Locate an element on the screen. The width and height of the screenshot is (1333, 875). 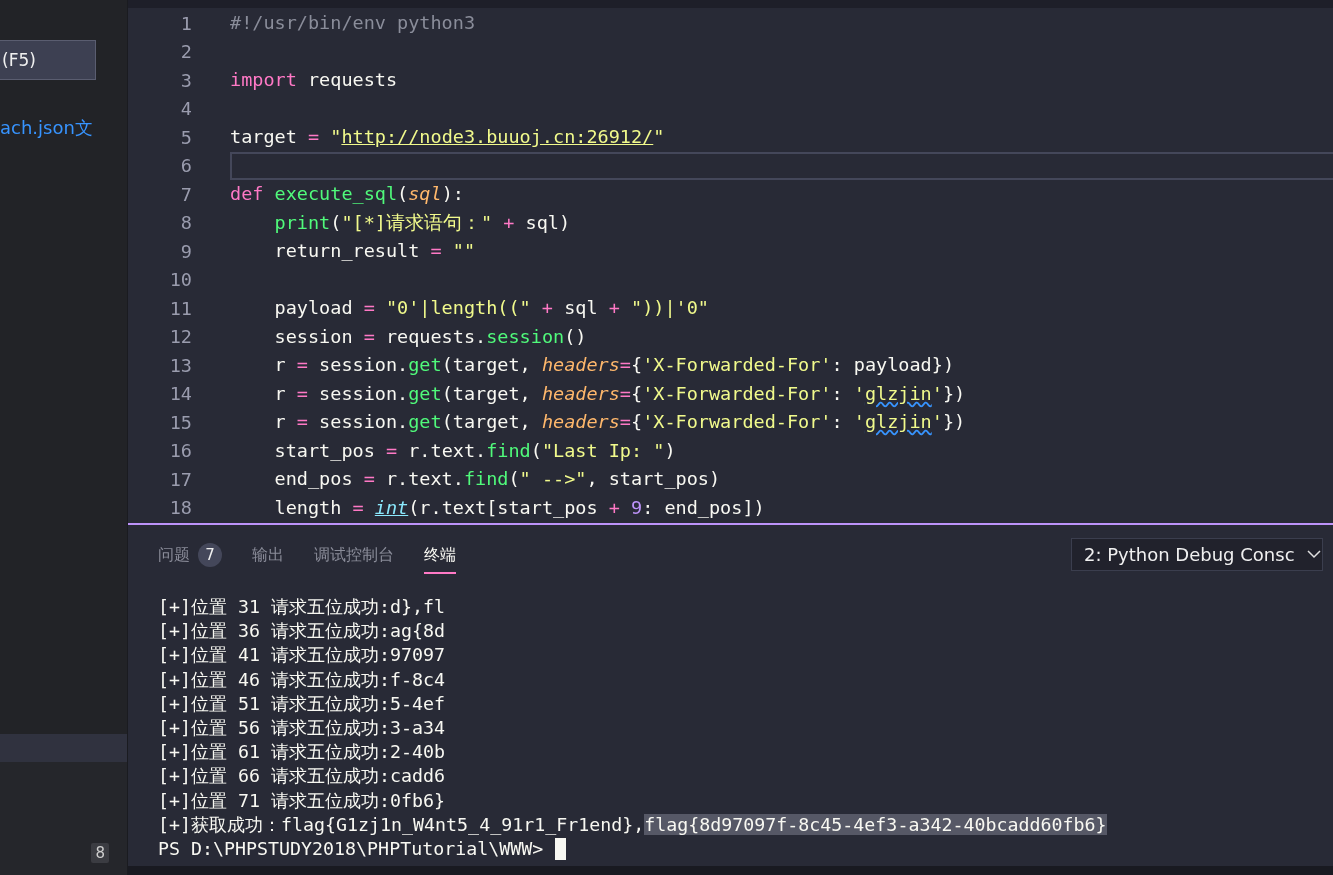
line-number: 13 is located at coordinates (180, 365).